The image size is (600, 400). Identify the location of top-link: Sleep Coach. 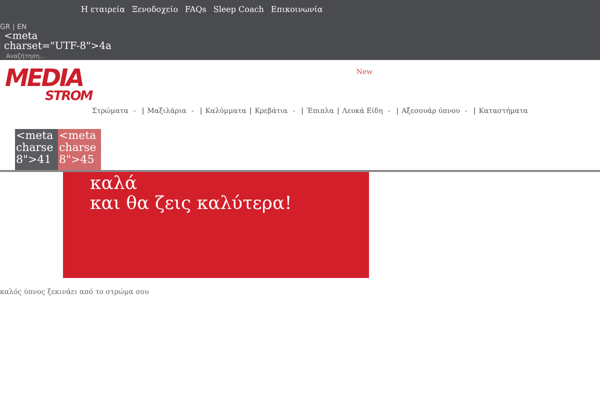
(238, 10).